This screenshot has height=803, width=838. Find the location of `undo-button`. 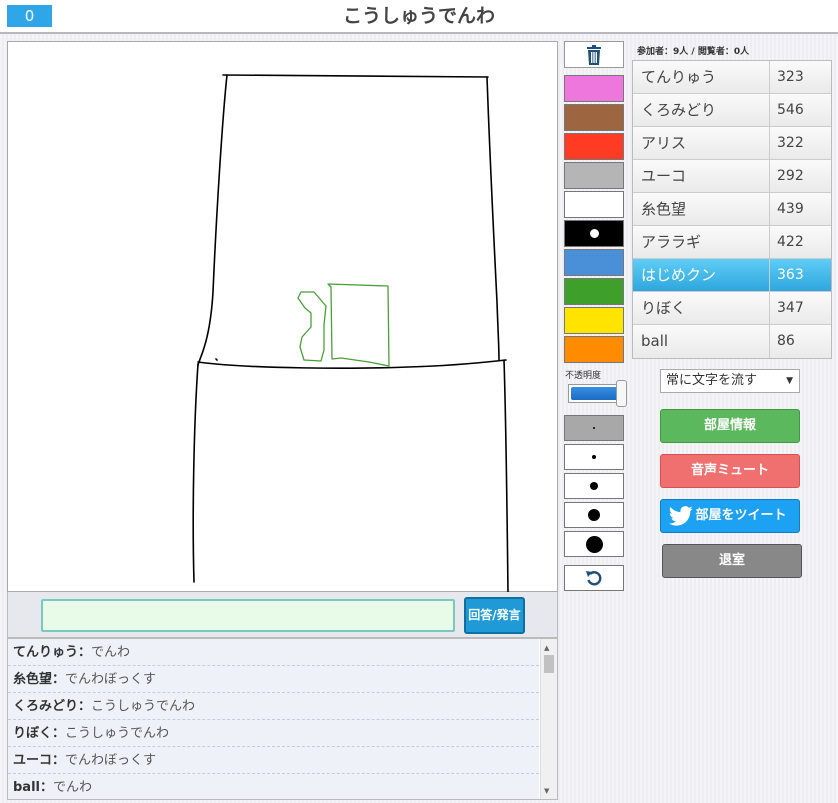

undo-button is located at coordinates (594, 578).